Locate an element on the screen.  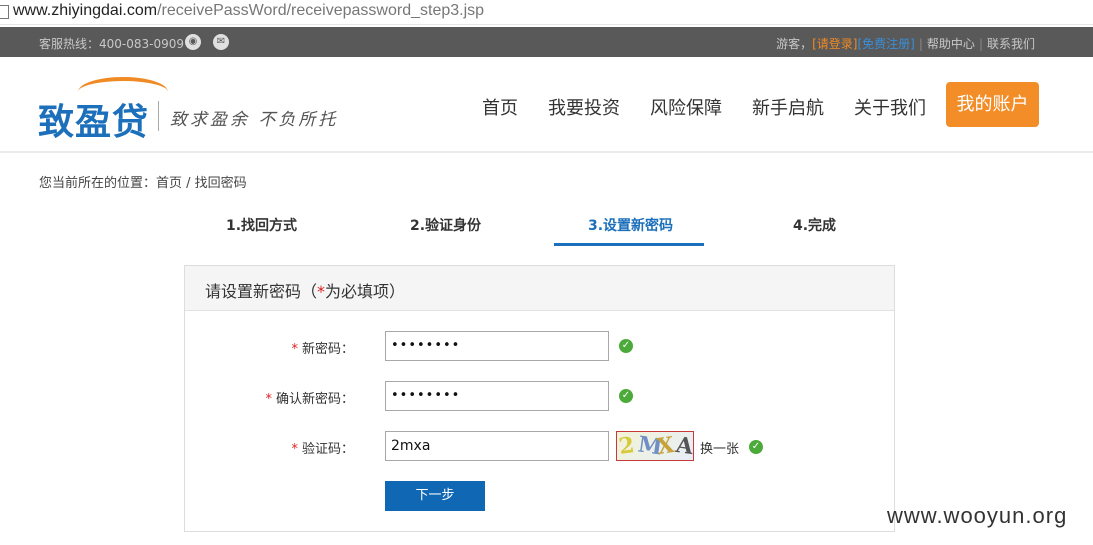
breadcrumb: 您当前所在的位置：首页 / 找回密码 is located at coordinates (143, 183).